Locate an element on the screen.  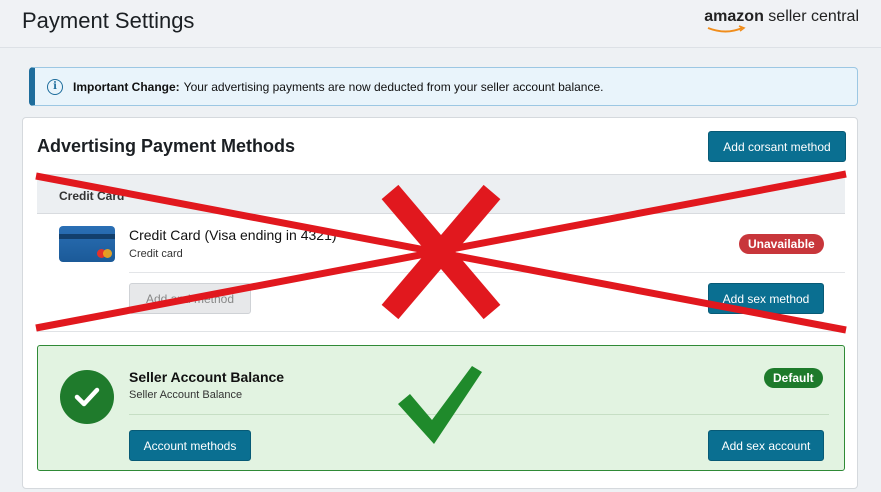
amazon-seller-central-logo: amazon seller central is located at coordinates (781, 20).